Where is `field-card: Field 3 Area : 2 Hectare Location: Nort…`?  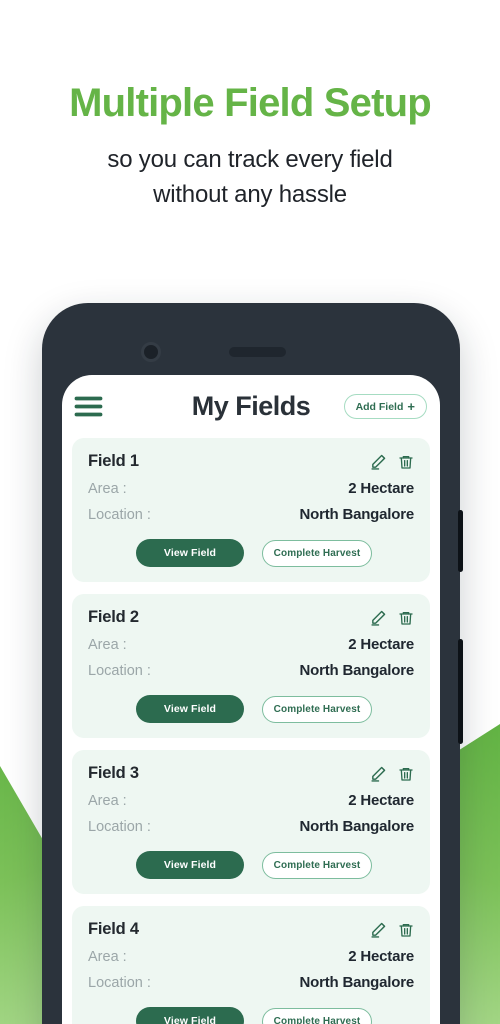 field-card: Field 3 Area : 2 Hectare Location: Nort… is located at coordinates (251, 822).